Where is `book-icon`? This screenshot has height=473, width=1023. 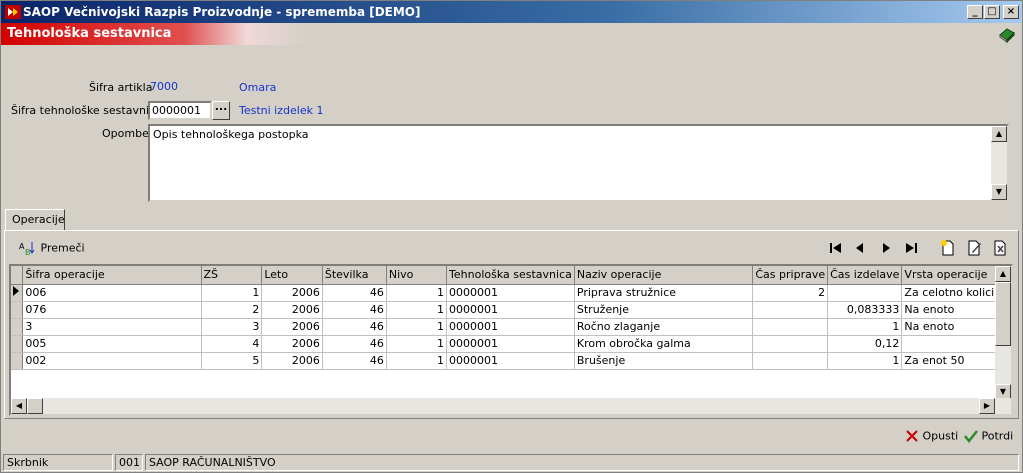 book-icon is located at coordinates (1007, 34).